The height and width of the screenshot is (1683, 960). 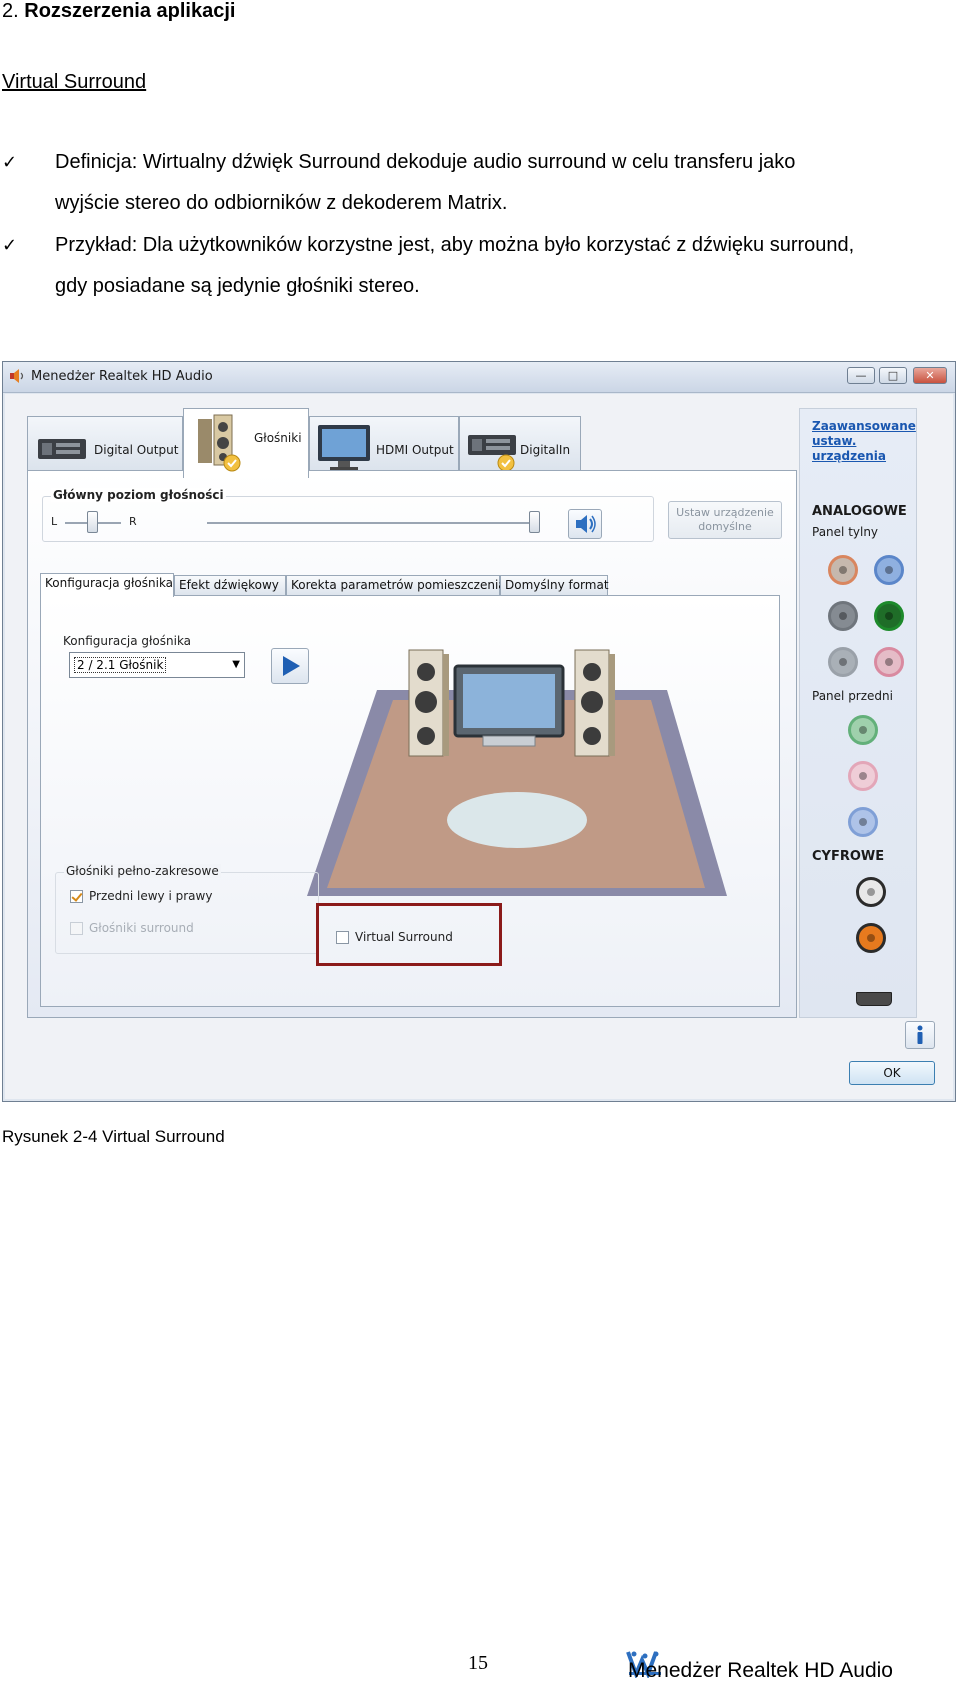 What do you see at coordinates (889, 662) in the screenshot?
I see `rear-pink-jack-icon` at bounding box center [889, 662].